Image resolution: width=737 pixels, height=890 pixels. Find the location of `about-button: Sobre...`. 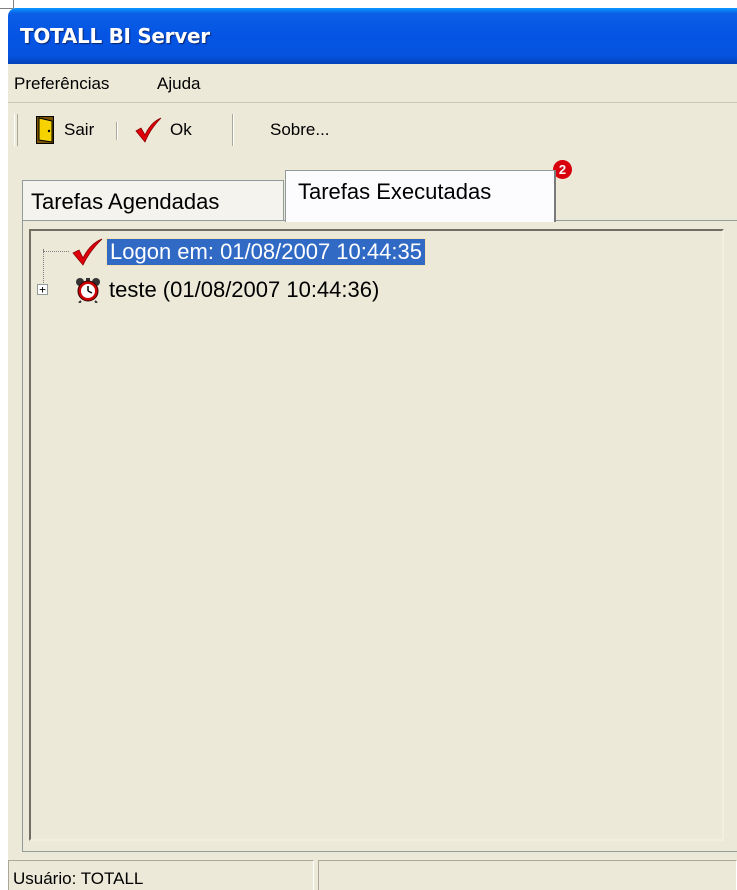

about-button: Sobre... is located at coordinates (300, 130).